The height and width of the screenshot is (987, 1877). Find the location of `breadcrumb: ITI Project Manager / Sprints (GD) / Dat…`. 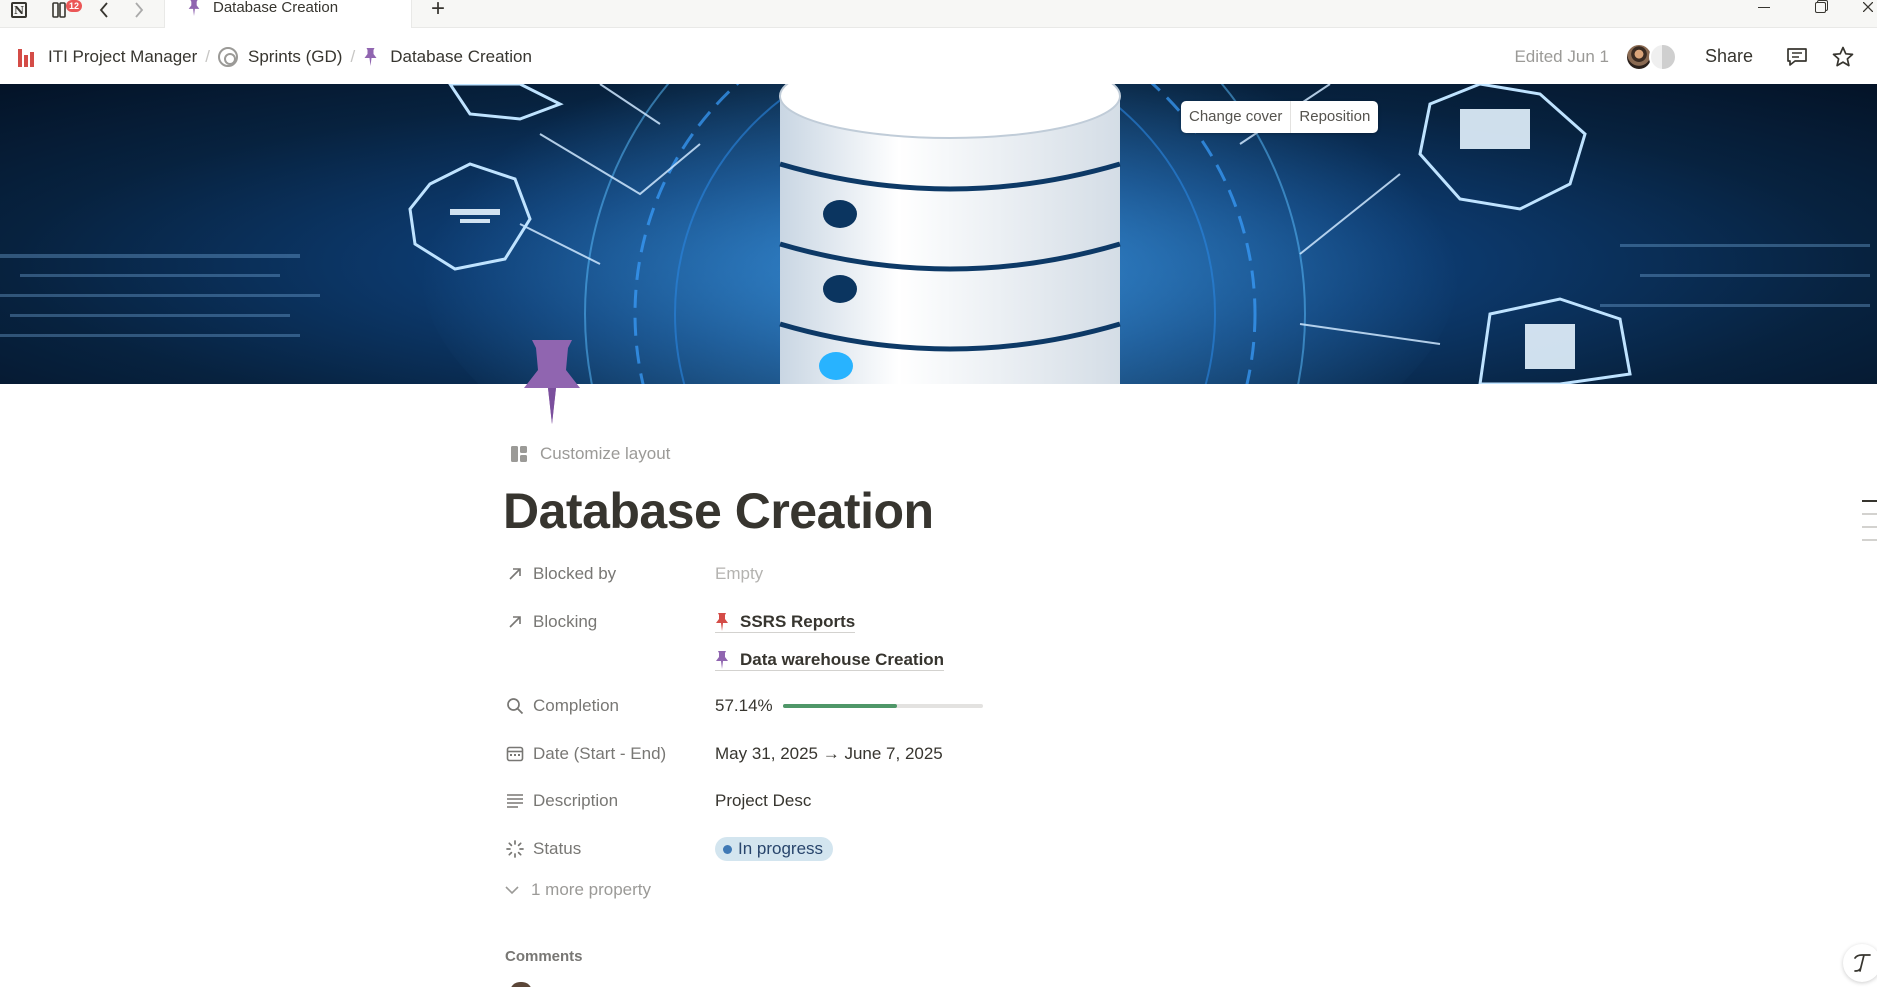

breadcrumb: ITI Project Manager / Sprints (GD) / Dat… is located at coordinates (275, 56).